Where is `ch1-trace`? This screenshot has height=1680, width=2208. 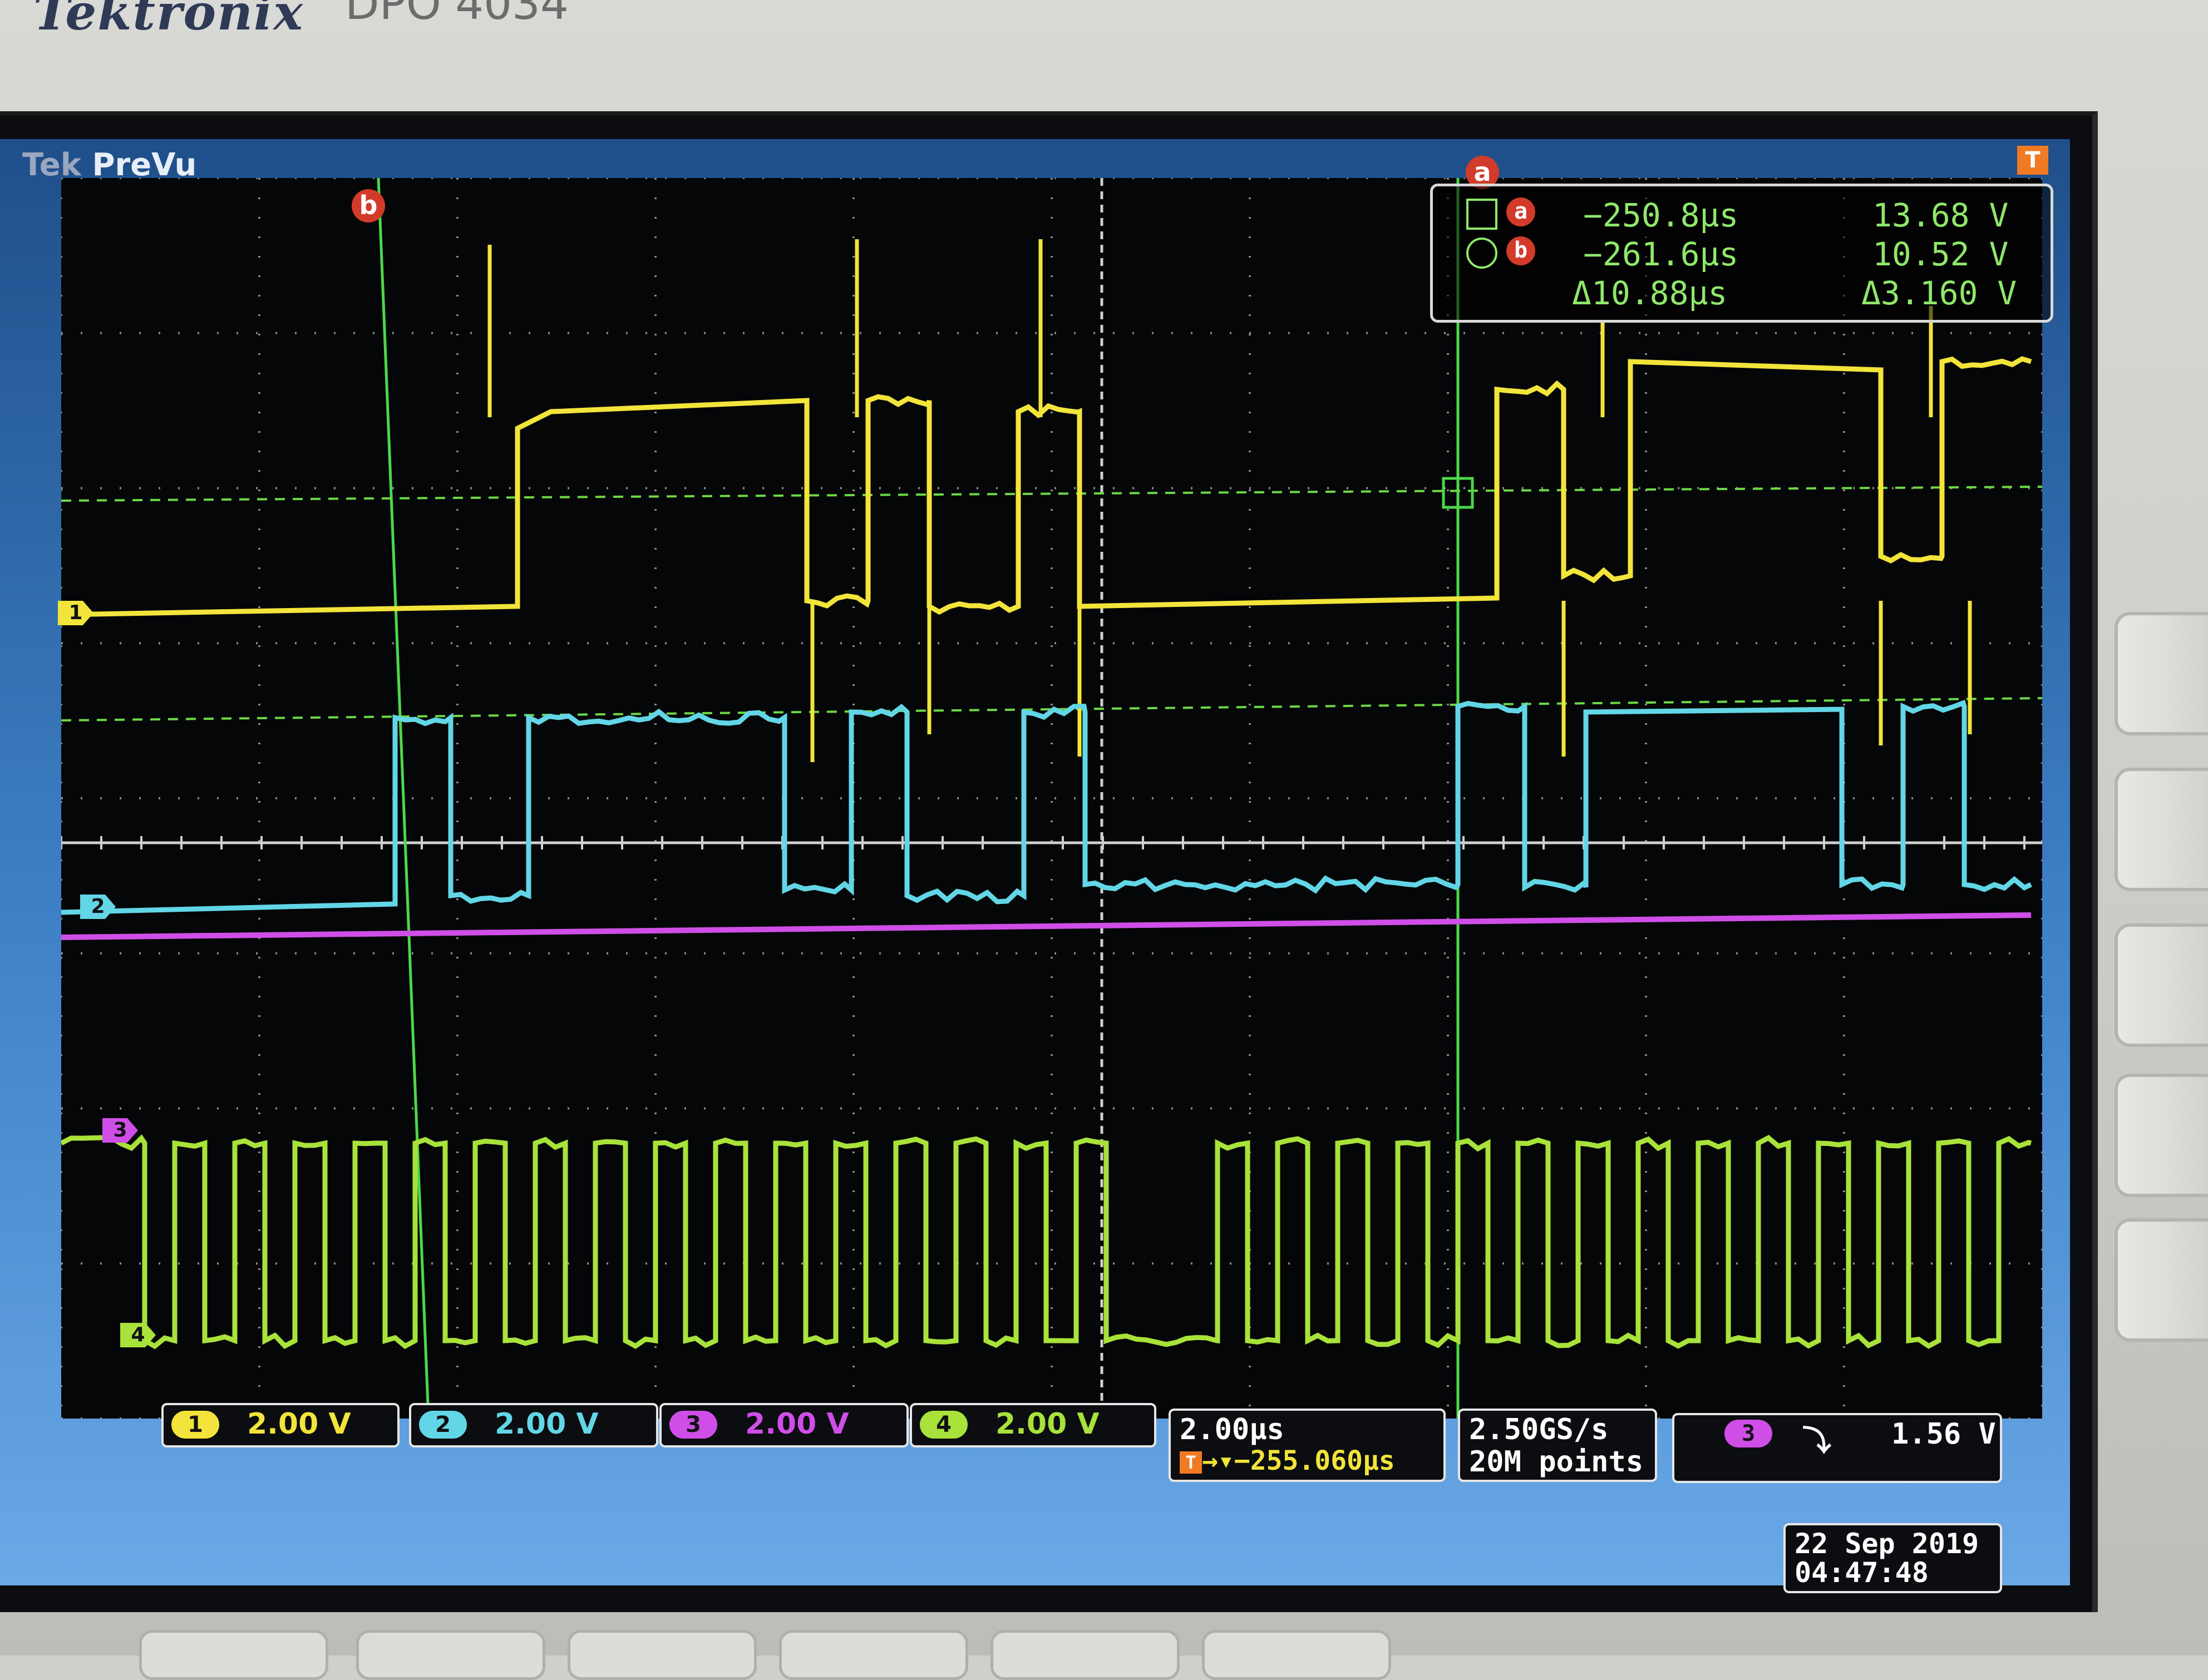 ch1-trace is located at coordinates (1046, 486).